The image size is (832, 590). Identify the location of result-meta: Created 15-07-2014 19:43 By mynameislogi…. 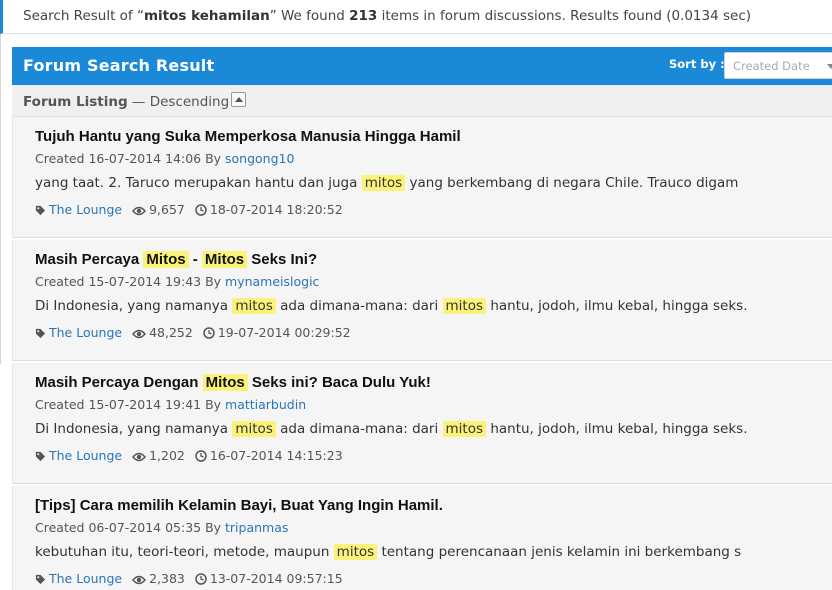
(177, 281).